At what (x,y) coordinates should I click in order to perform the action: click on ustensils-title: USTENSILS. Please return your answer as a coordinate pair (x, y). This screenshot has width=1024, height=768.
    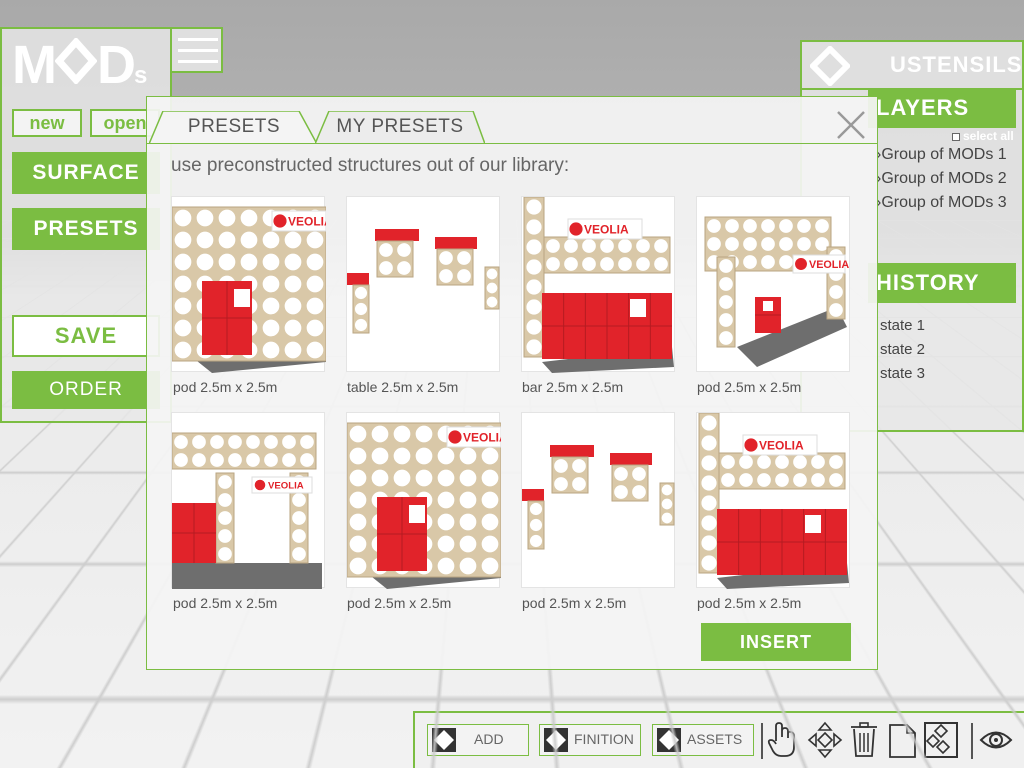
    Looking at the image, I should click on (956, 65).